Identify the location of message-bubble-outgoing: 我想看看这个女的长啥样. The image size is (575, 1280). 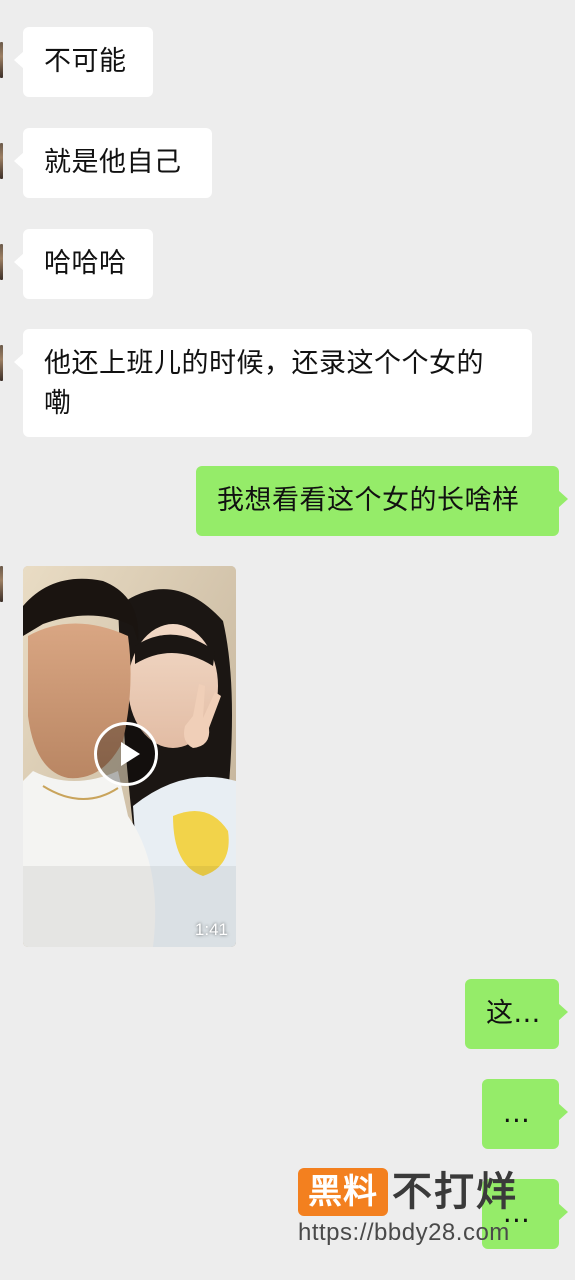
(382, 501).